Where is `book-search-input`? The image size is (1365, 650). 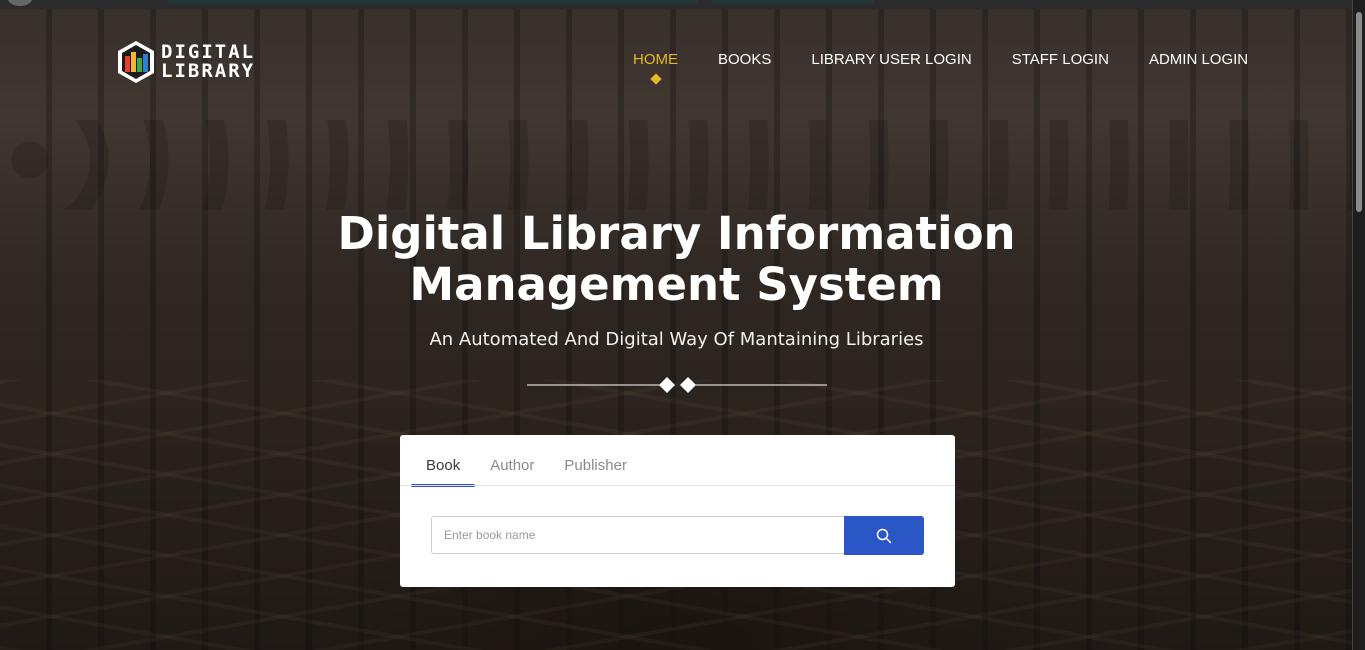
book-search-input is located at coordinates (637, 535).